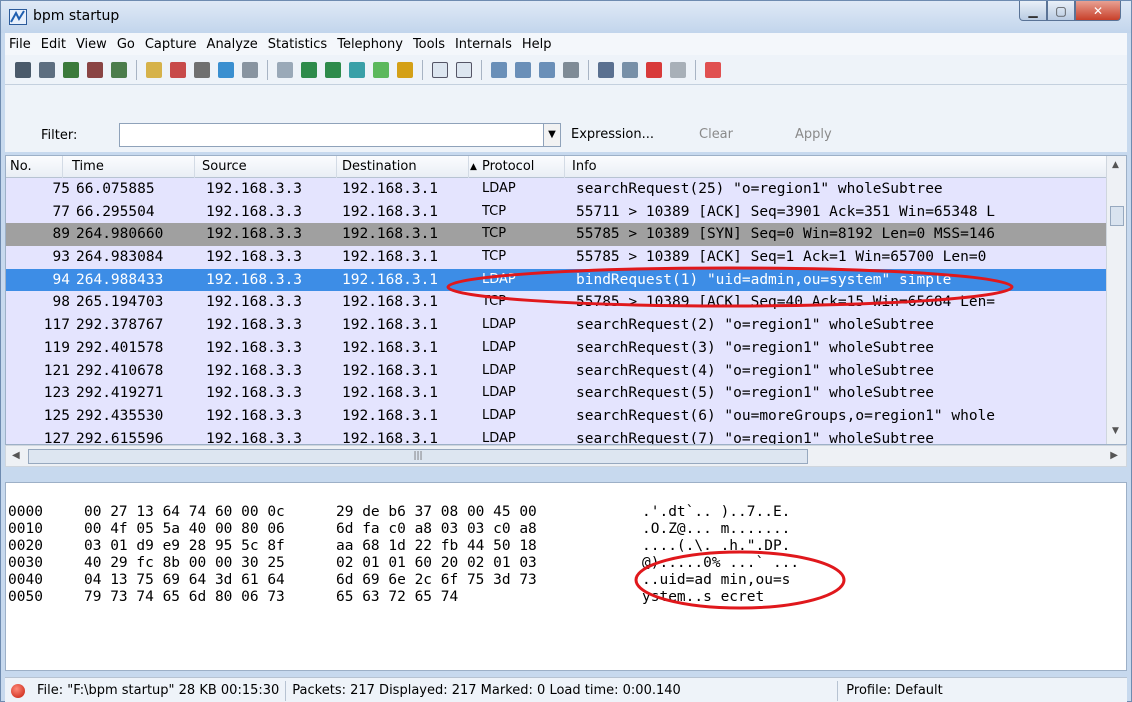 The image size is (1132, 702). I want to click on hex-offset: 0050, so click(25, 597).